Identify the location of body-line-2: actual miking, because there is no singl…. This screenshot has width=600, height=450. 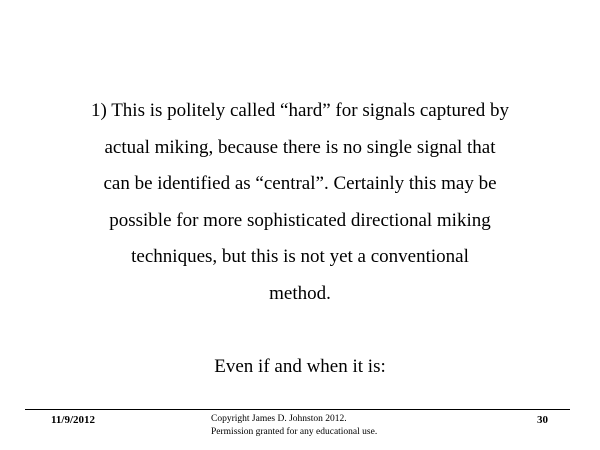
(300, 147).